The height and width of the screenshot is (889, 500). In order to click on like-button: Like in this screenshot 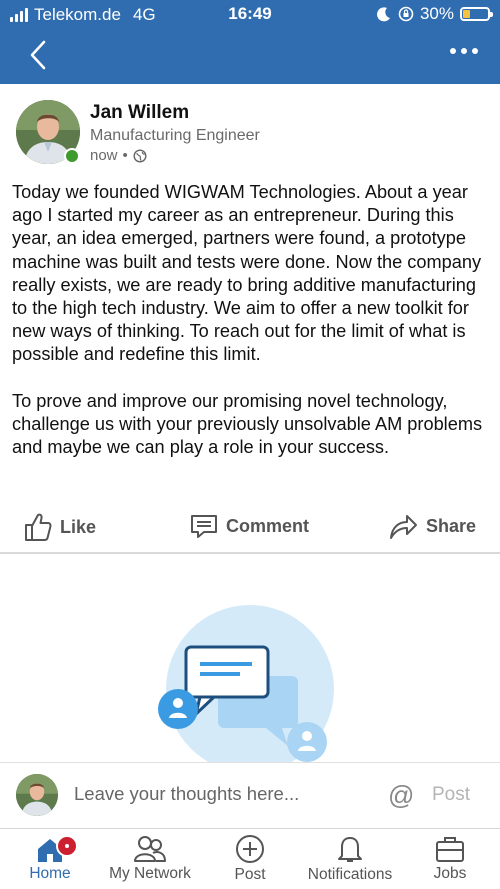, I will do `click(60, 527)`.